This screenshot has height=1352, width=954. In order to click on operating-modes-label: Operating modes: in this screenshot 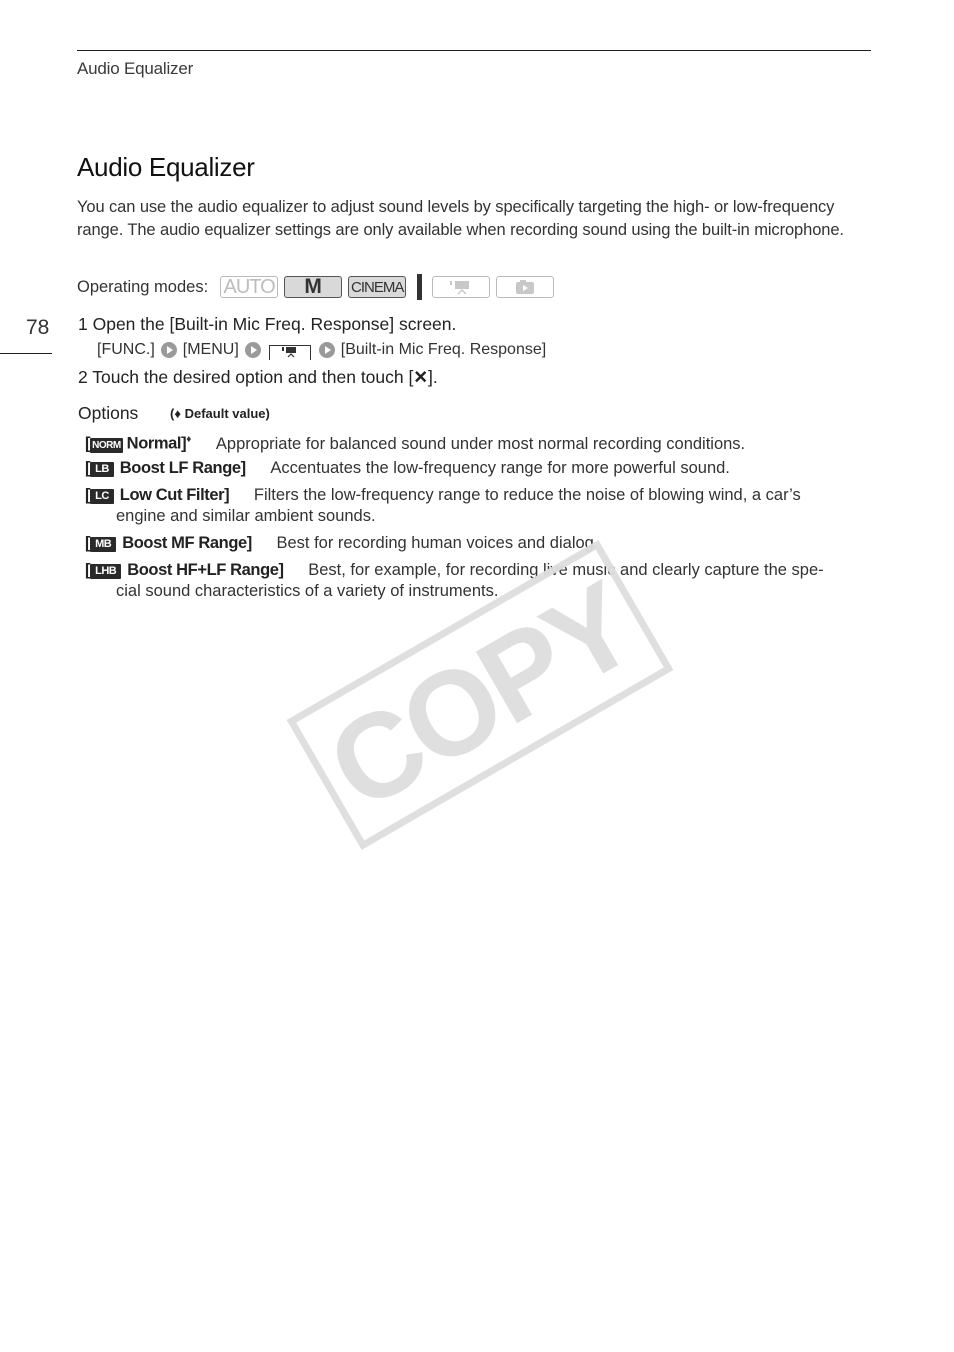, I will do `click(143, 286)`.